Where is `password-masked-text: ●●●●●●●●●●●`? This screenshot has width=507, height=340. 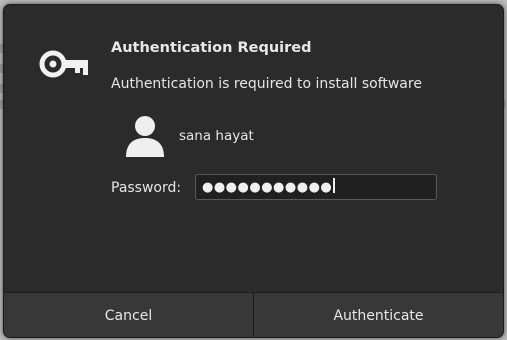
password-masked-text: ●●●●●●●●●●● is located at coordinates (268, 186).